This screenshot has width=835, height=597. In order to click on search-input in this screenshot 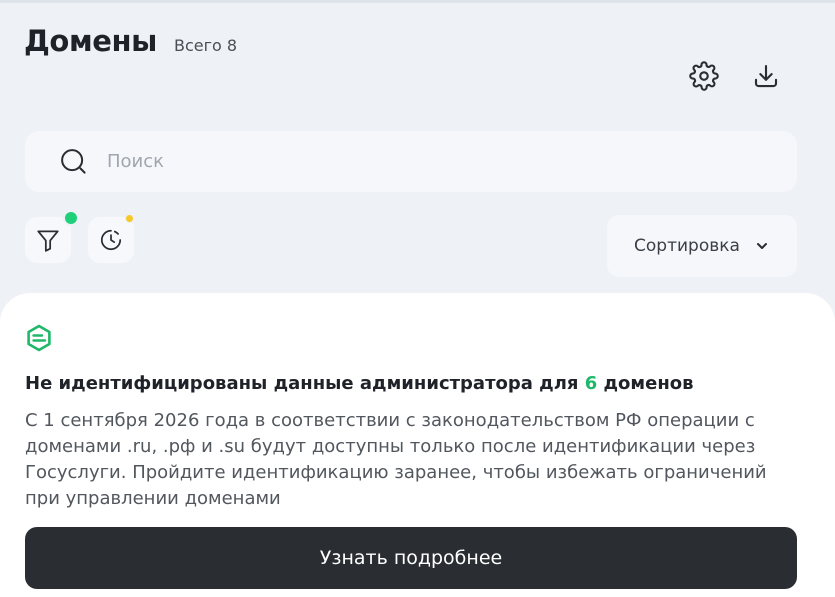, I will do `click(427, 161)`.